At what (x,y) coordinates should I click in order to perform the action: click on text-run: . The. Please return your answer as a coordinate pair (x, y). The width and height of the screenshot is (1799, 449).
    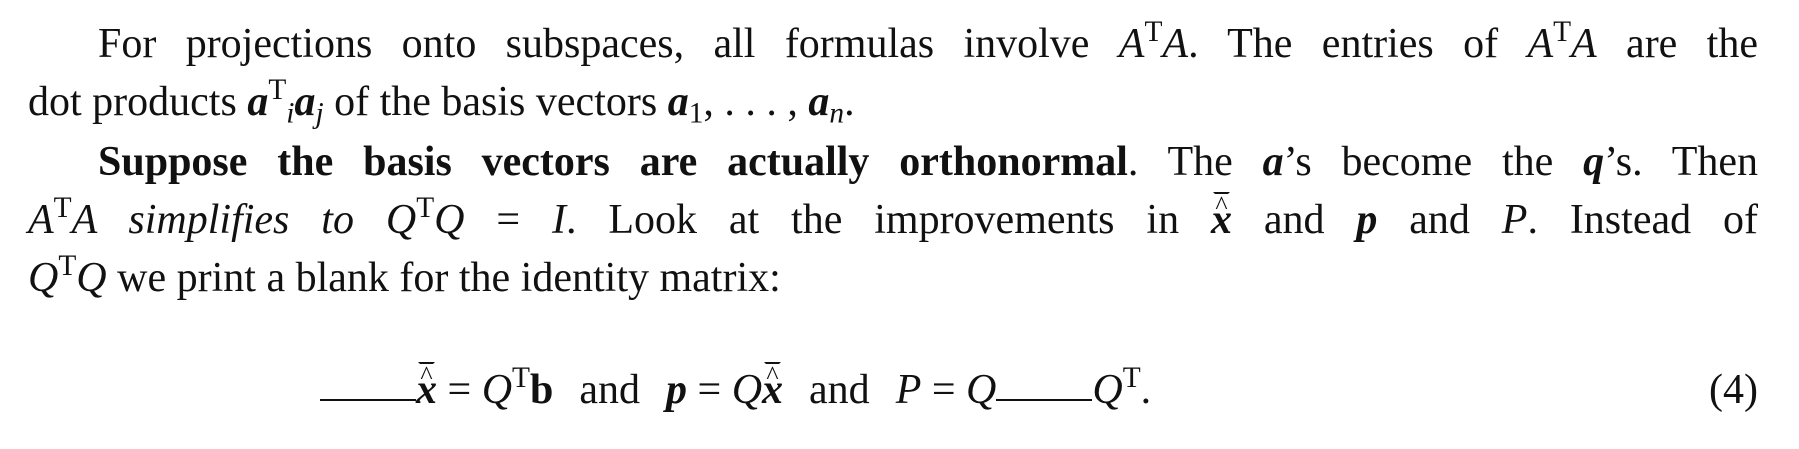
    Looking at the image, I should click on (1195, 162).